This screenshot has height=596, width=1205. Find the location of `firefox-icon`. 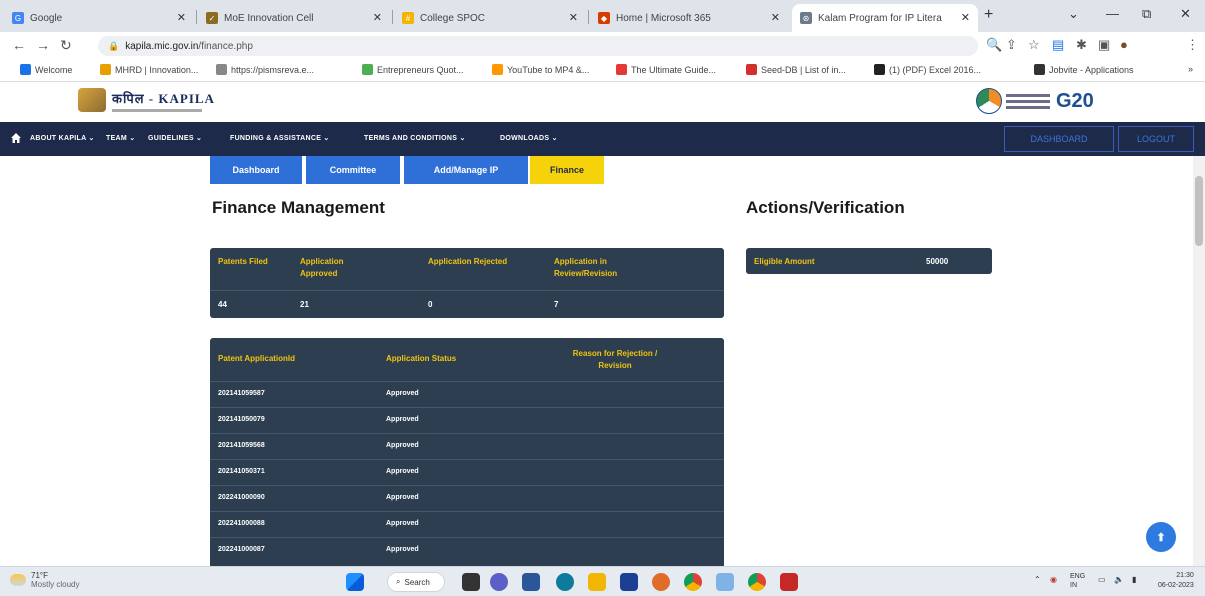

firefox-icon is located at coordinates (661, 582).